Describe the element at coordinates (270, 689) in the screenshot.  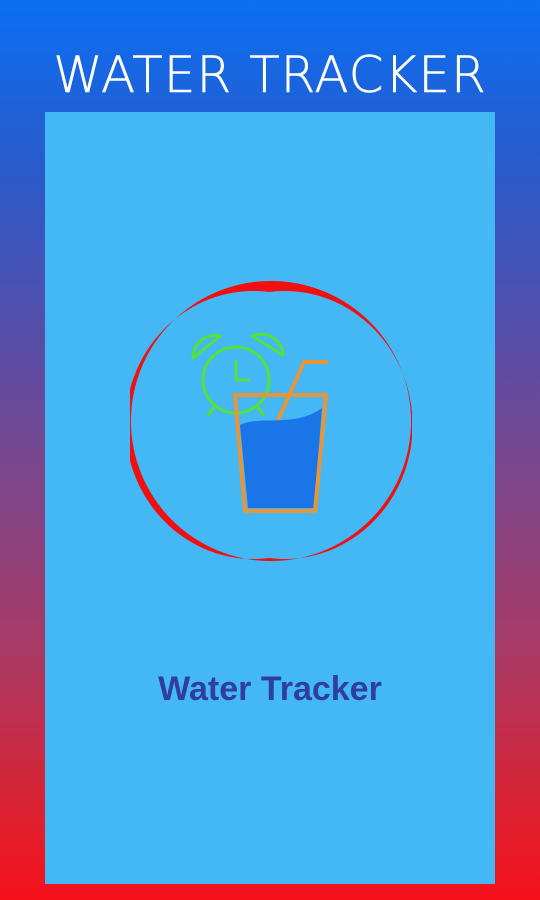
I see `app-name: Water Tracker` at that location.